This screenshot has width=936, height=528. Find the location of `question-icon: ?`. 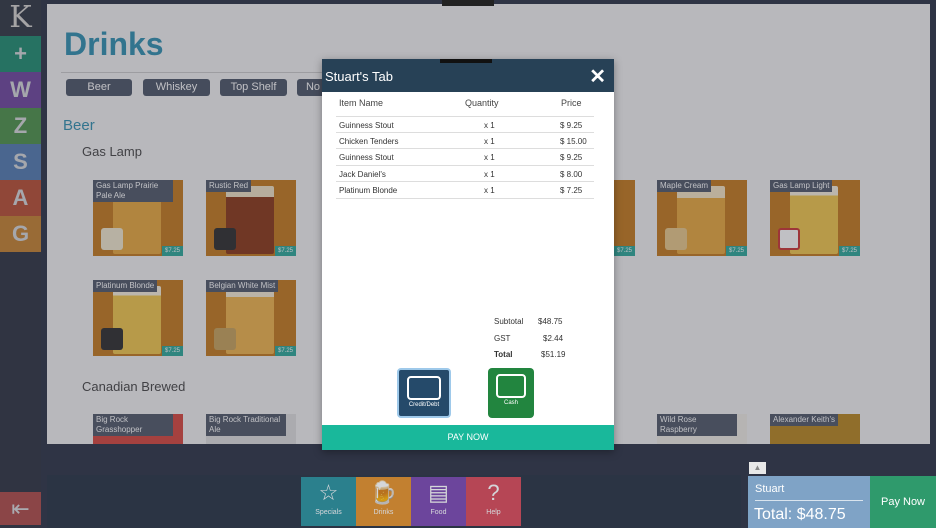

question-icon: ? is located at coordinates (493, 492).